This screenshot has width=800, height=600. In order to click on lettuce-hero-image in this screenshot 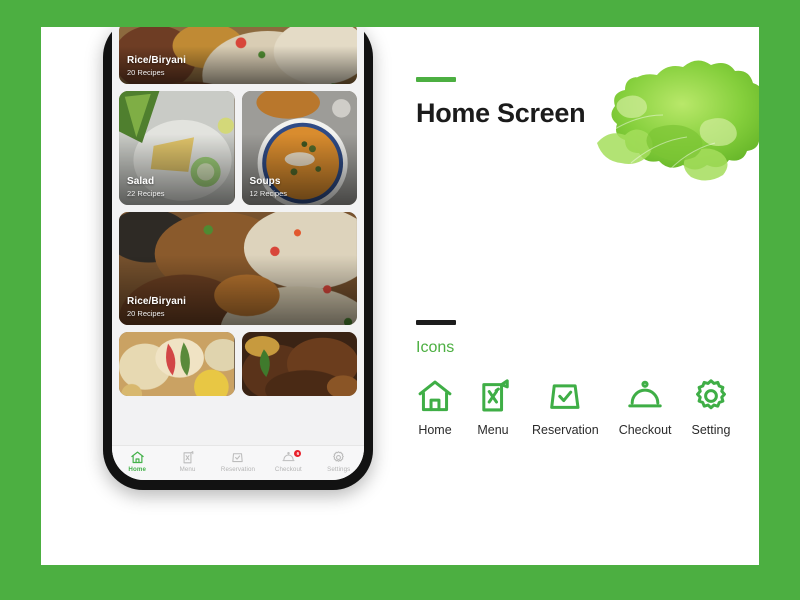, I will do `click(678, 120)`.